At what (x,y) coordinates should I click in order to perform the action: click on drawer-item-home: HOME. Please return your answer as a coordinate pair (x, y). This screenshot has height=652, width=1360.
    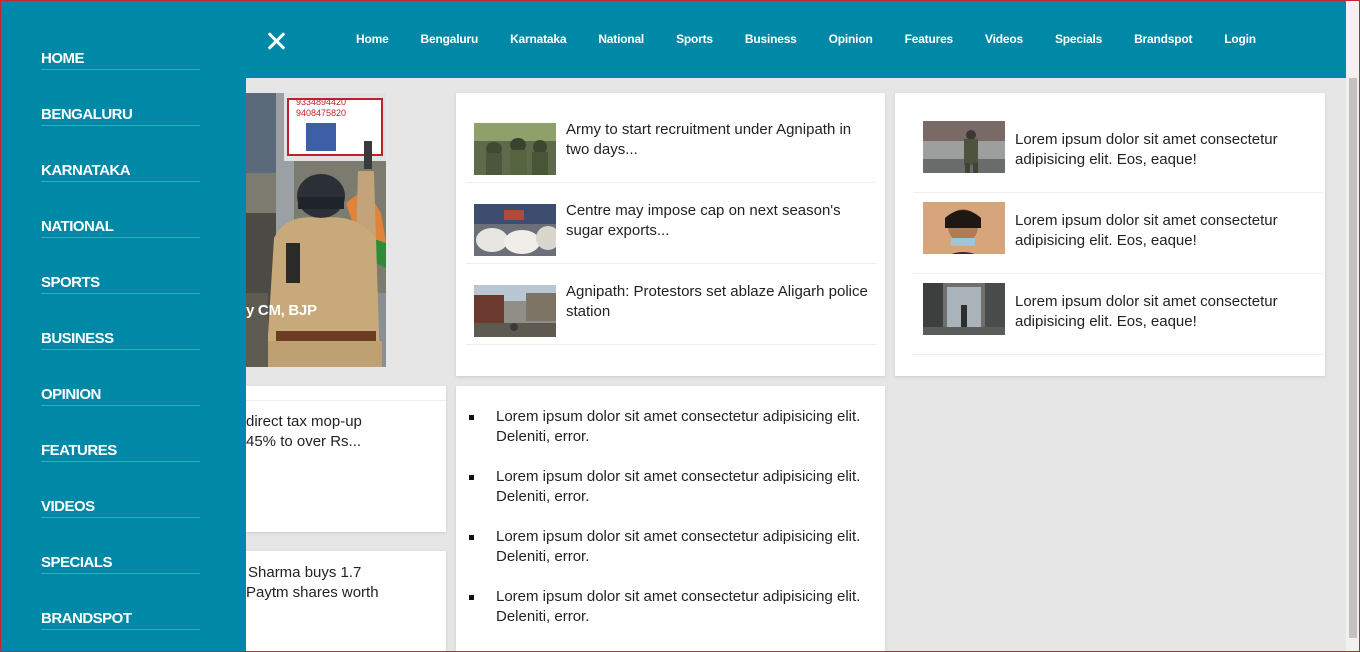
    Looking at the image, I should click on (120, 60).